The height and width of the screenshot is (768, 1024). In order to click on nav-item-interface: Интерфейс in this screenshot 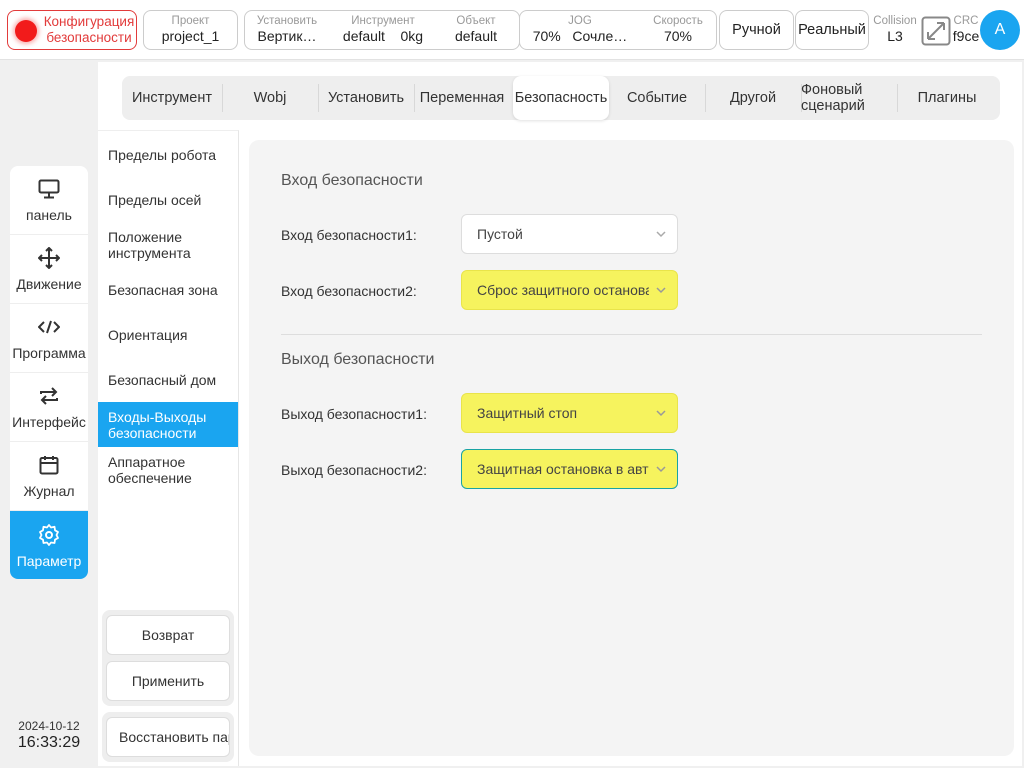, I will do `click(49, 407)`.